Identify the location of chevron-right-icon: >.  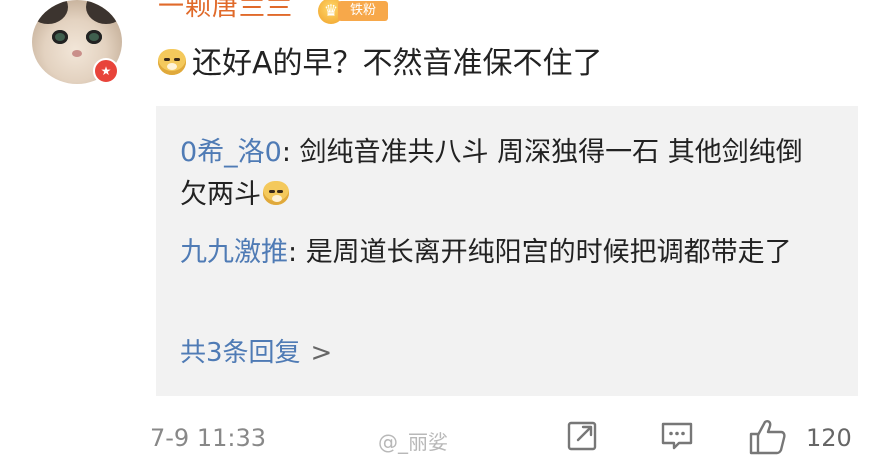
(321, 353).